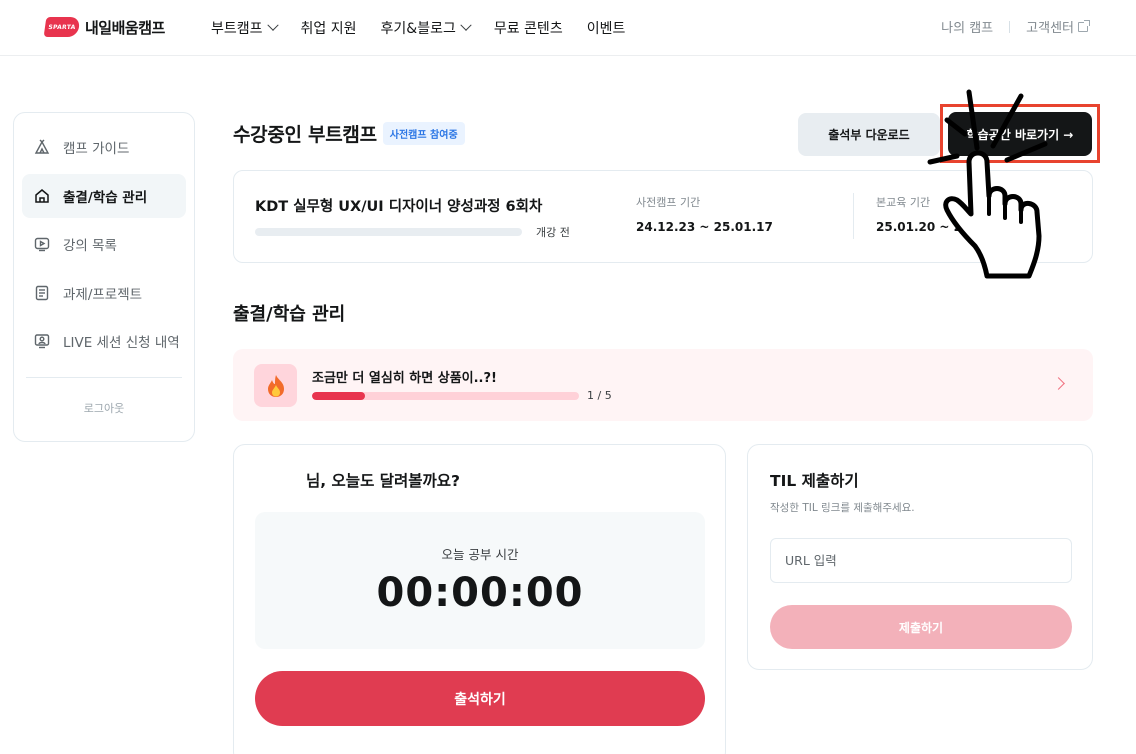  What do you see at coordinates (383, 481) in the screenshot?
I see `greeting-text: 님, 오늘도 달려볼까요?` at bounding box center [383, 481].